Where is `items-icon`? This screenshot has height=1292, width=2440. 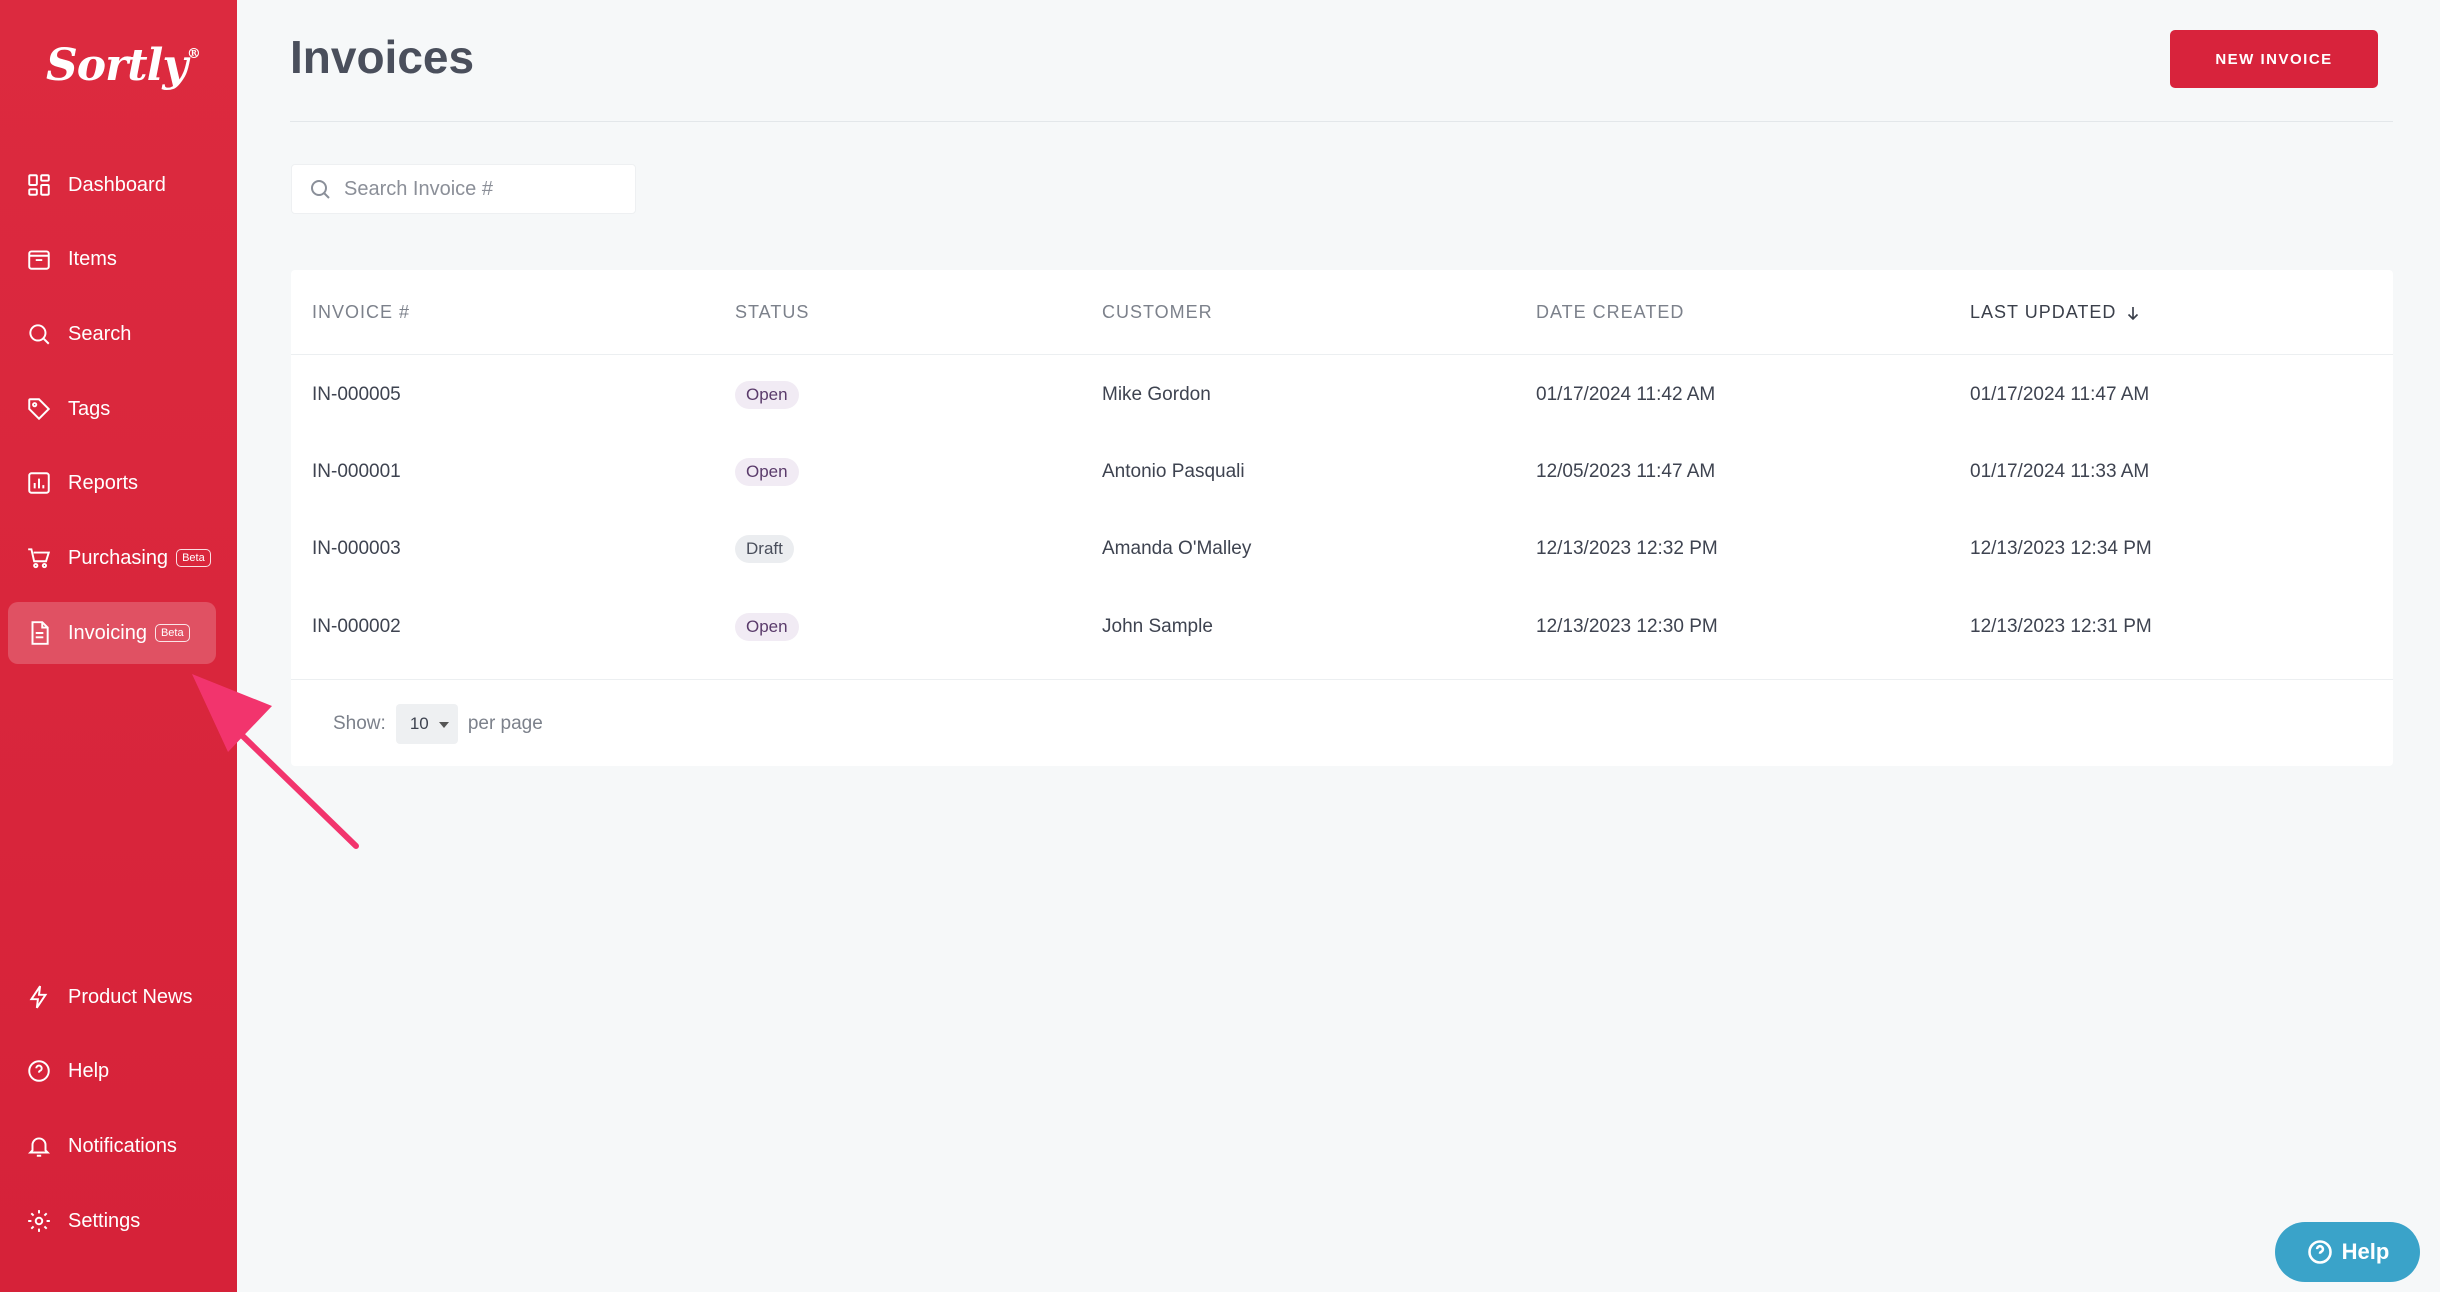
items-icon is located at coordinates (39, 259).